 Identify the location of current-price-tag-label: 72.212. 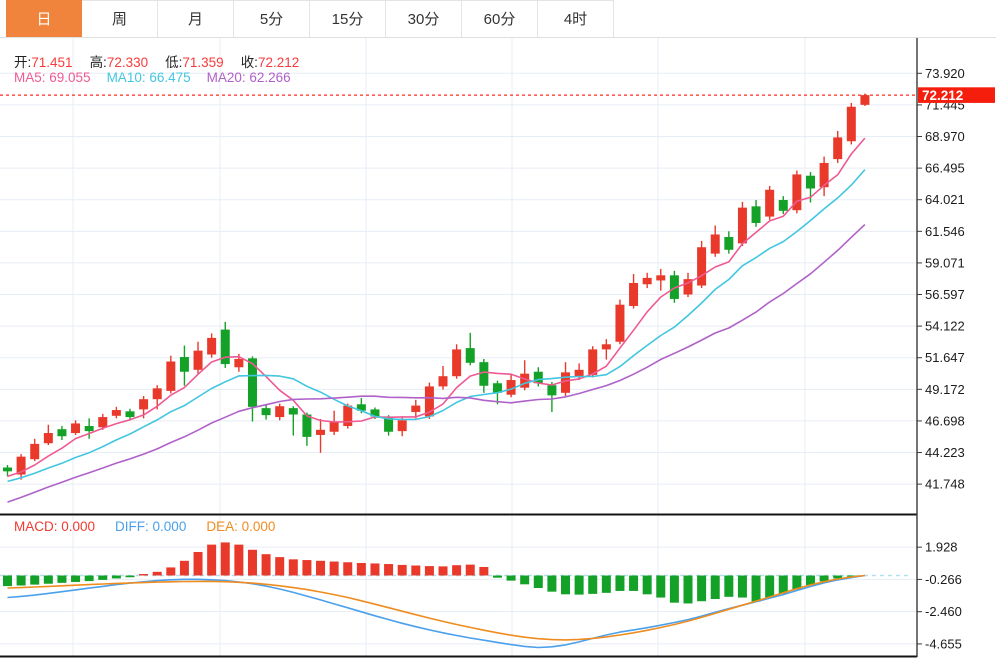
(942, 95).